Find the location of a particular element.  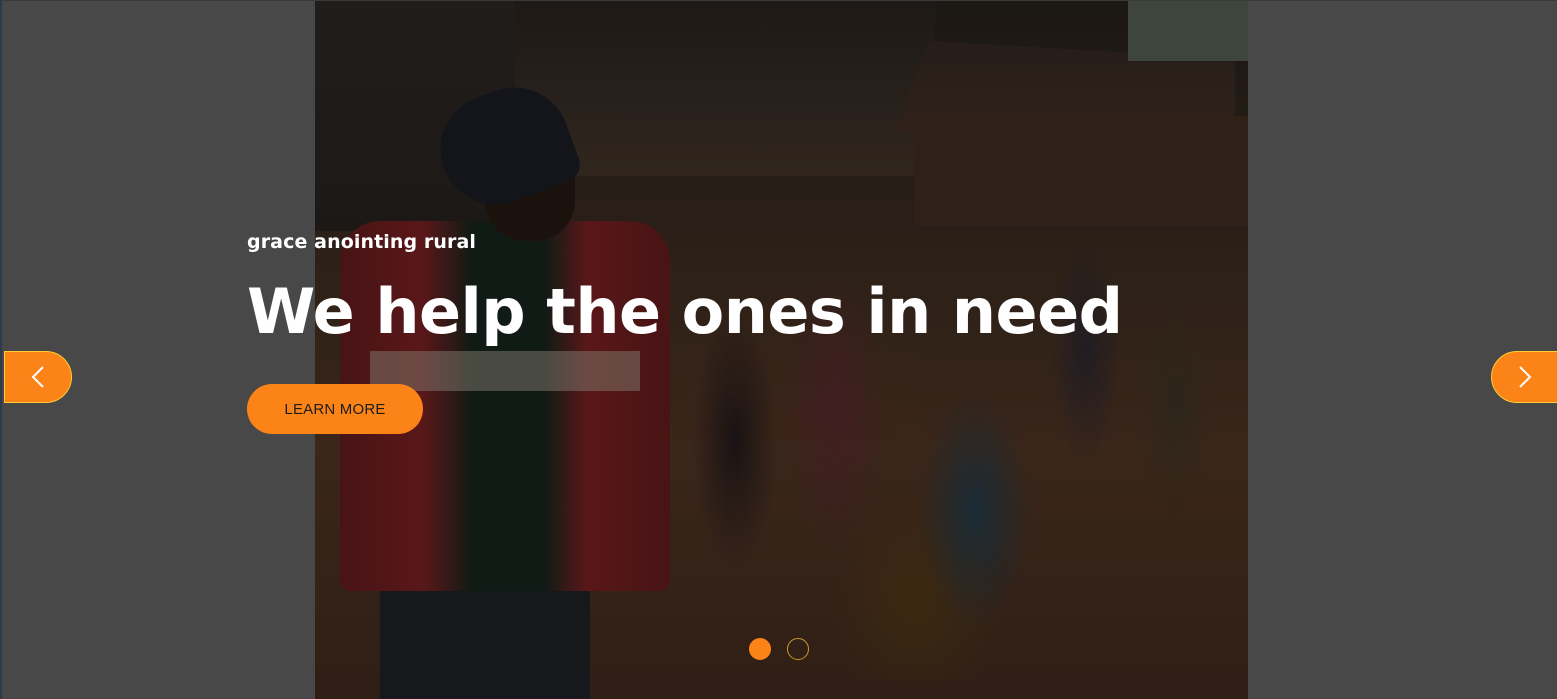

chevron-right-icon is located at coordinates (1525, 377).